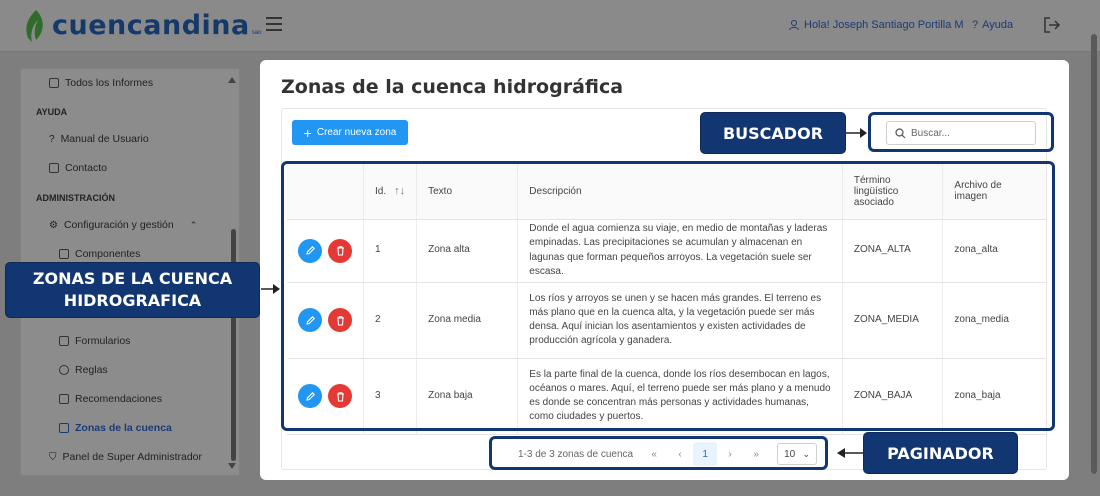  Describe the element at coordinates (307, 132) in the screenshot. I see `plus-icon: +` at that location.